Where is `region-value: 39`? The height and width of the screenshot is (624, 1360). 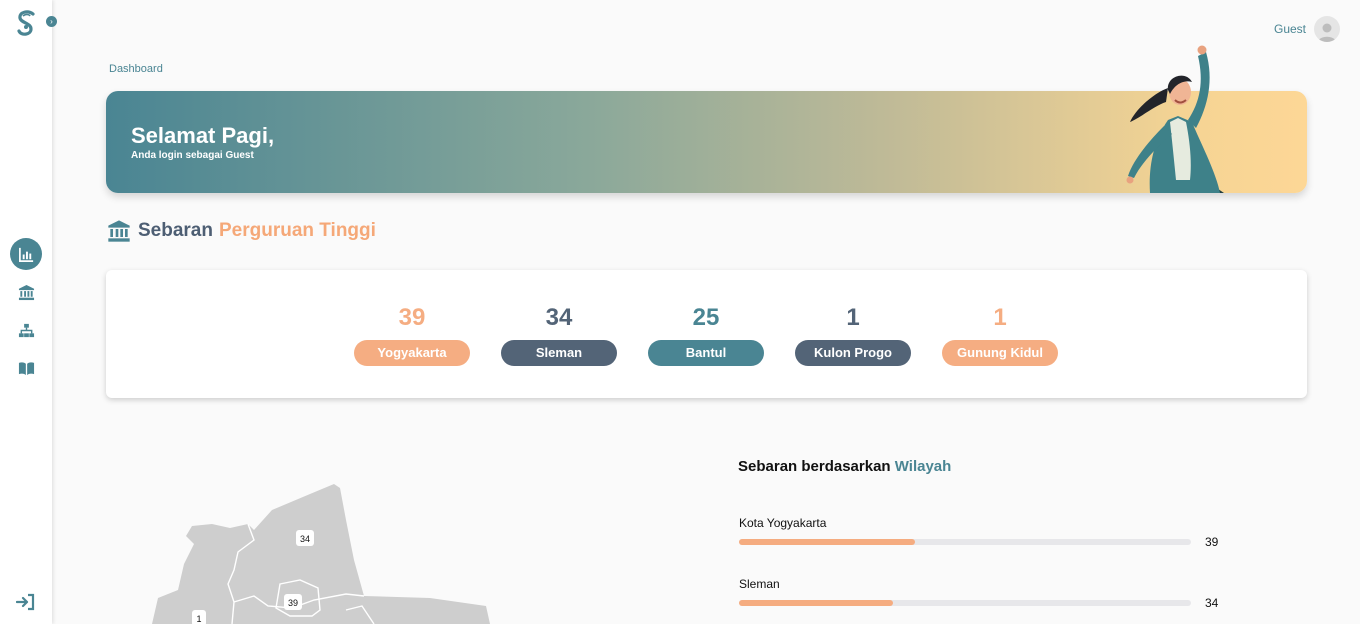
region-value: 39 is located at coordinates (1212, 542).